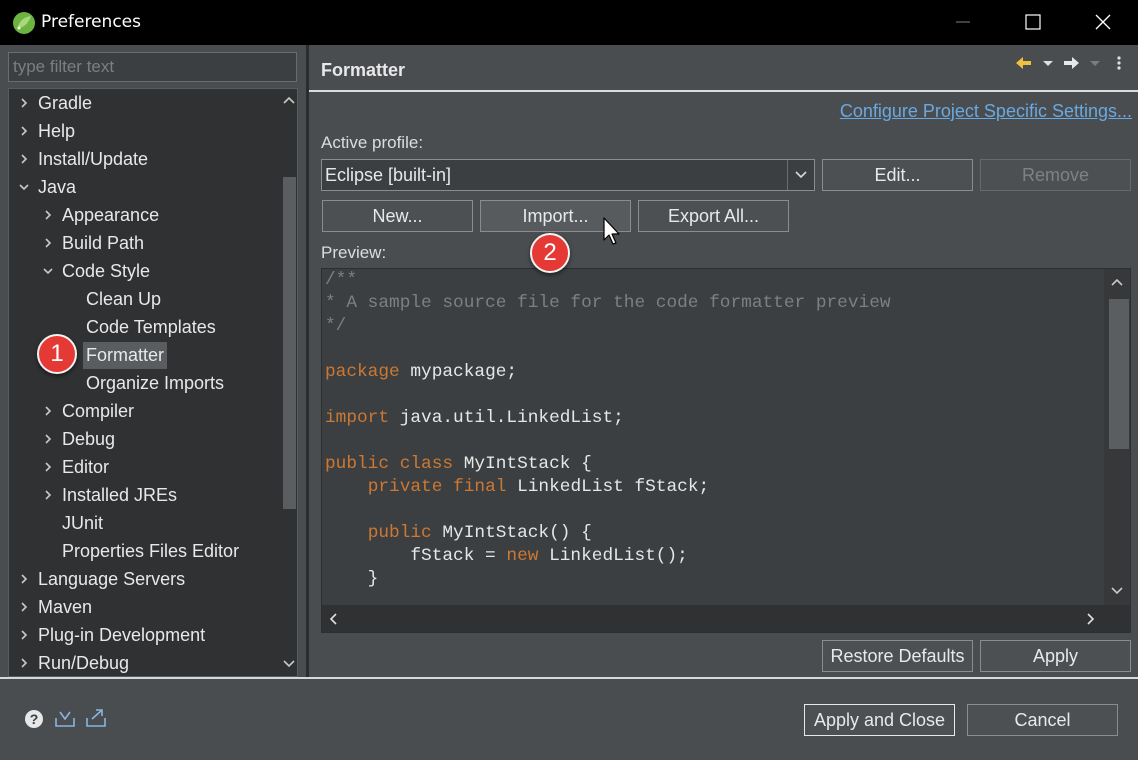  What do you see at coordinates (141, 103) in the screenshot?
I see `tree-item-gradle: Gradle` at bounding box center [141, 103].